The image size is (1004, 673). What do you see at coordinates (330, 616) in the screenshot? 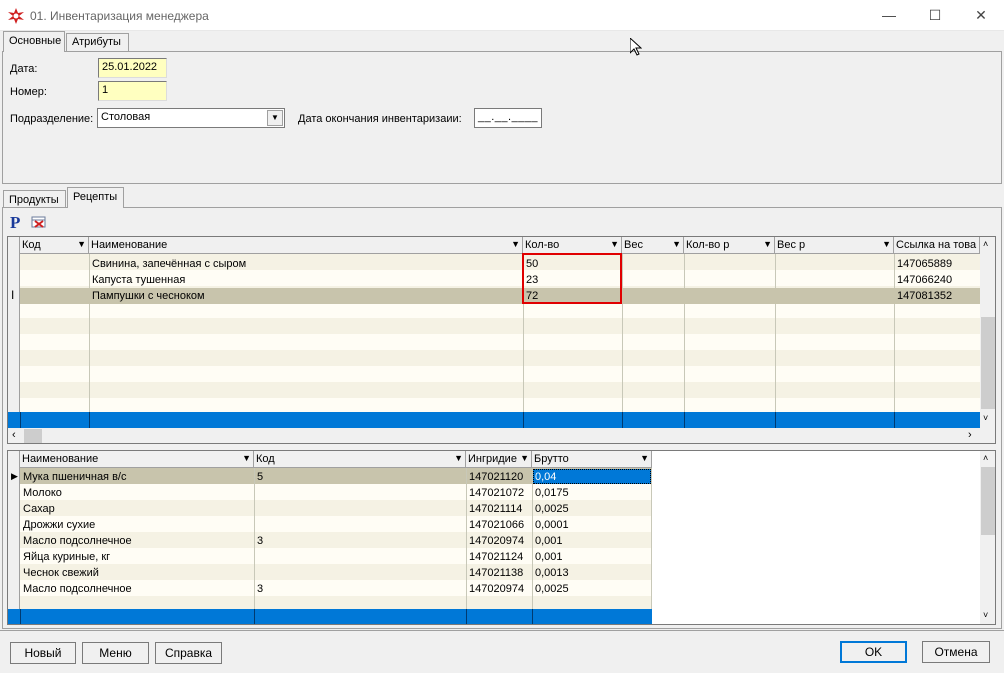
I see `ingredients-footer-bar` at bounding box center [330, 616].